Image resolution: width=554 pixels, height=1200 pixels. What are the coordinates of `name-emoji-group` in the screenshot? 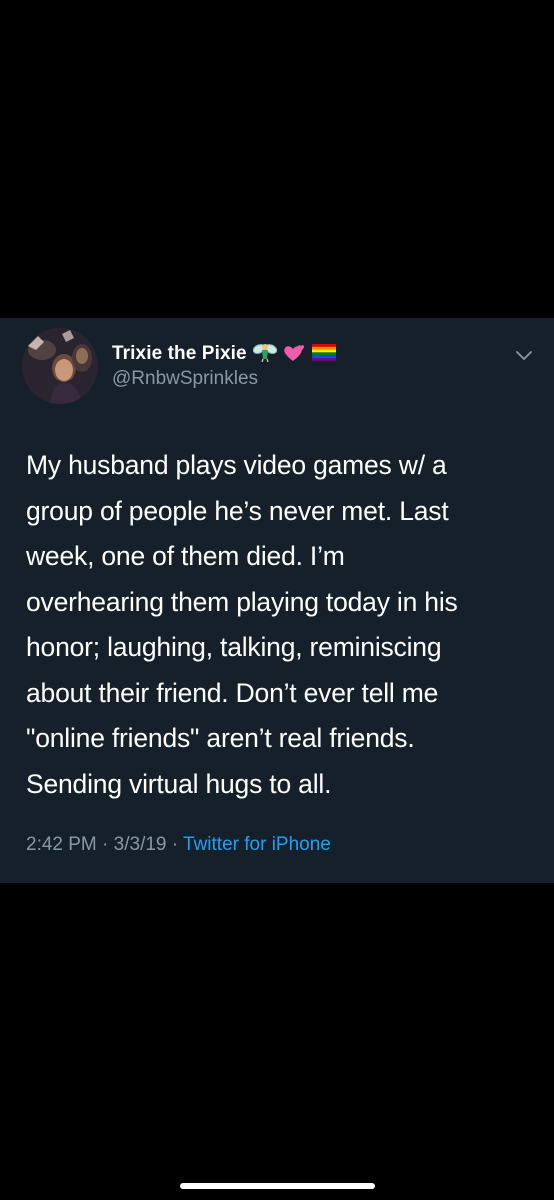 It's located at (294, 354).